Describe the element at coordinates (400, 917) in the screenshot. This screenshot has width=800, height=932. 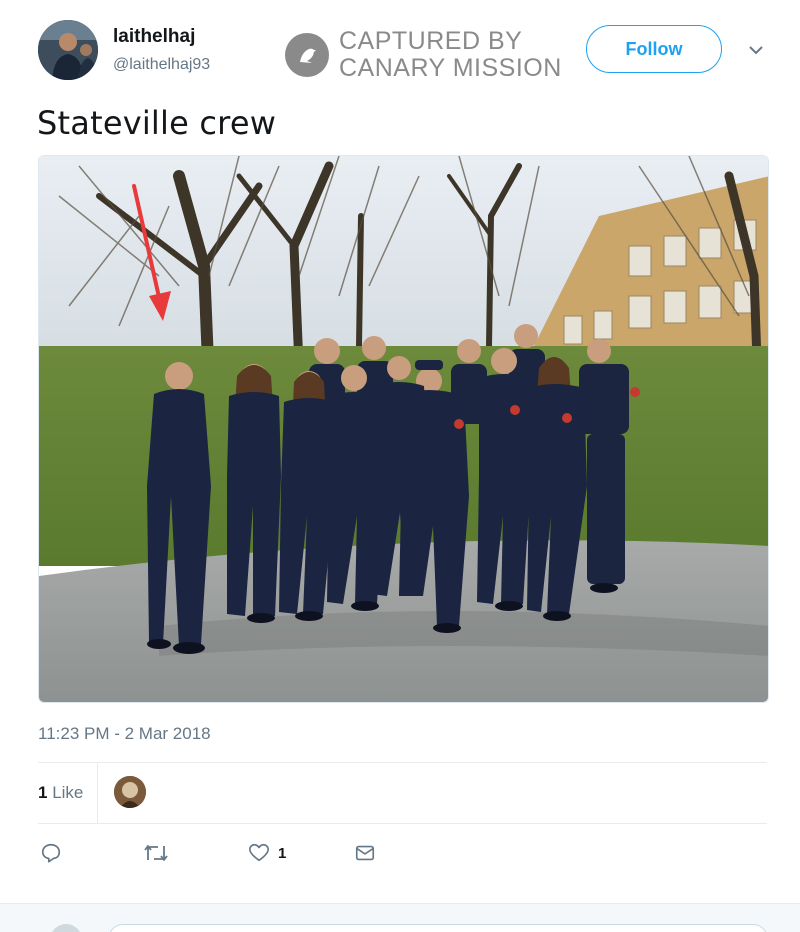
I see `reply-bar` at that location.